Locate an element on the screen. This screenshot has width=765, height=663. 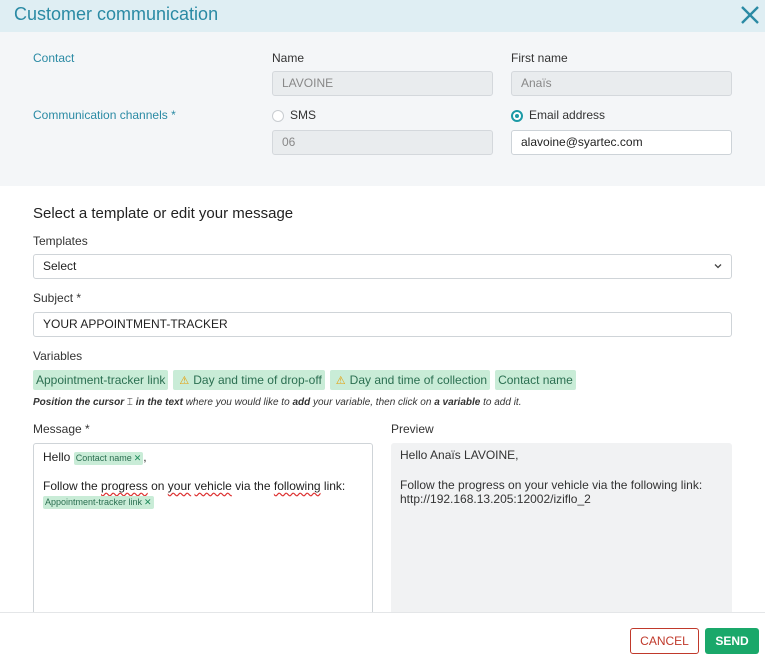
close-icon is located at coordinates (750, 15).